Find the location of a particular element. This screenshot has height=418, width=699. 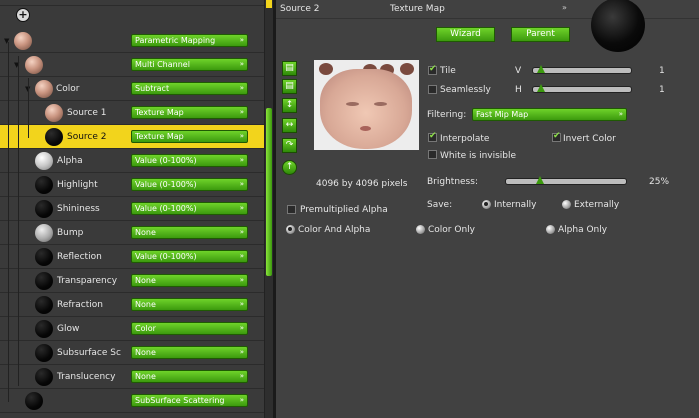

externally-label: Externally is located at coordinates (597, 205).